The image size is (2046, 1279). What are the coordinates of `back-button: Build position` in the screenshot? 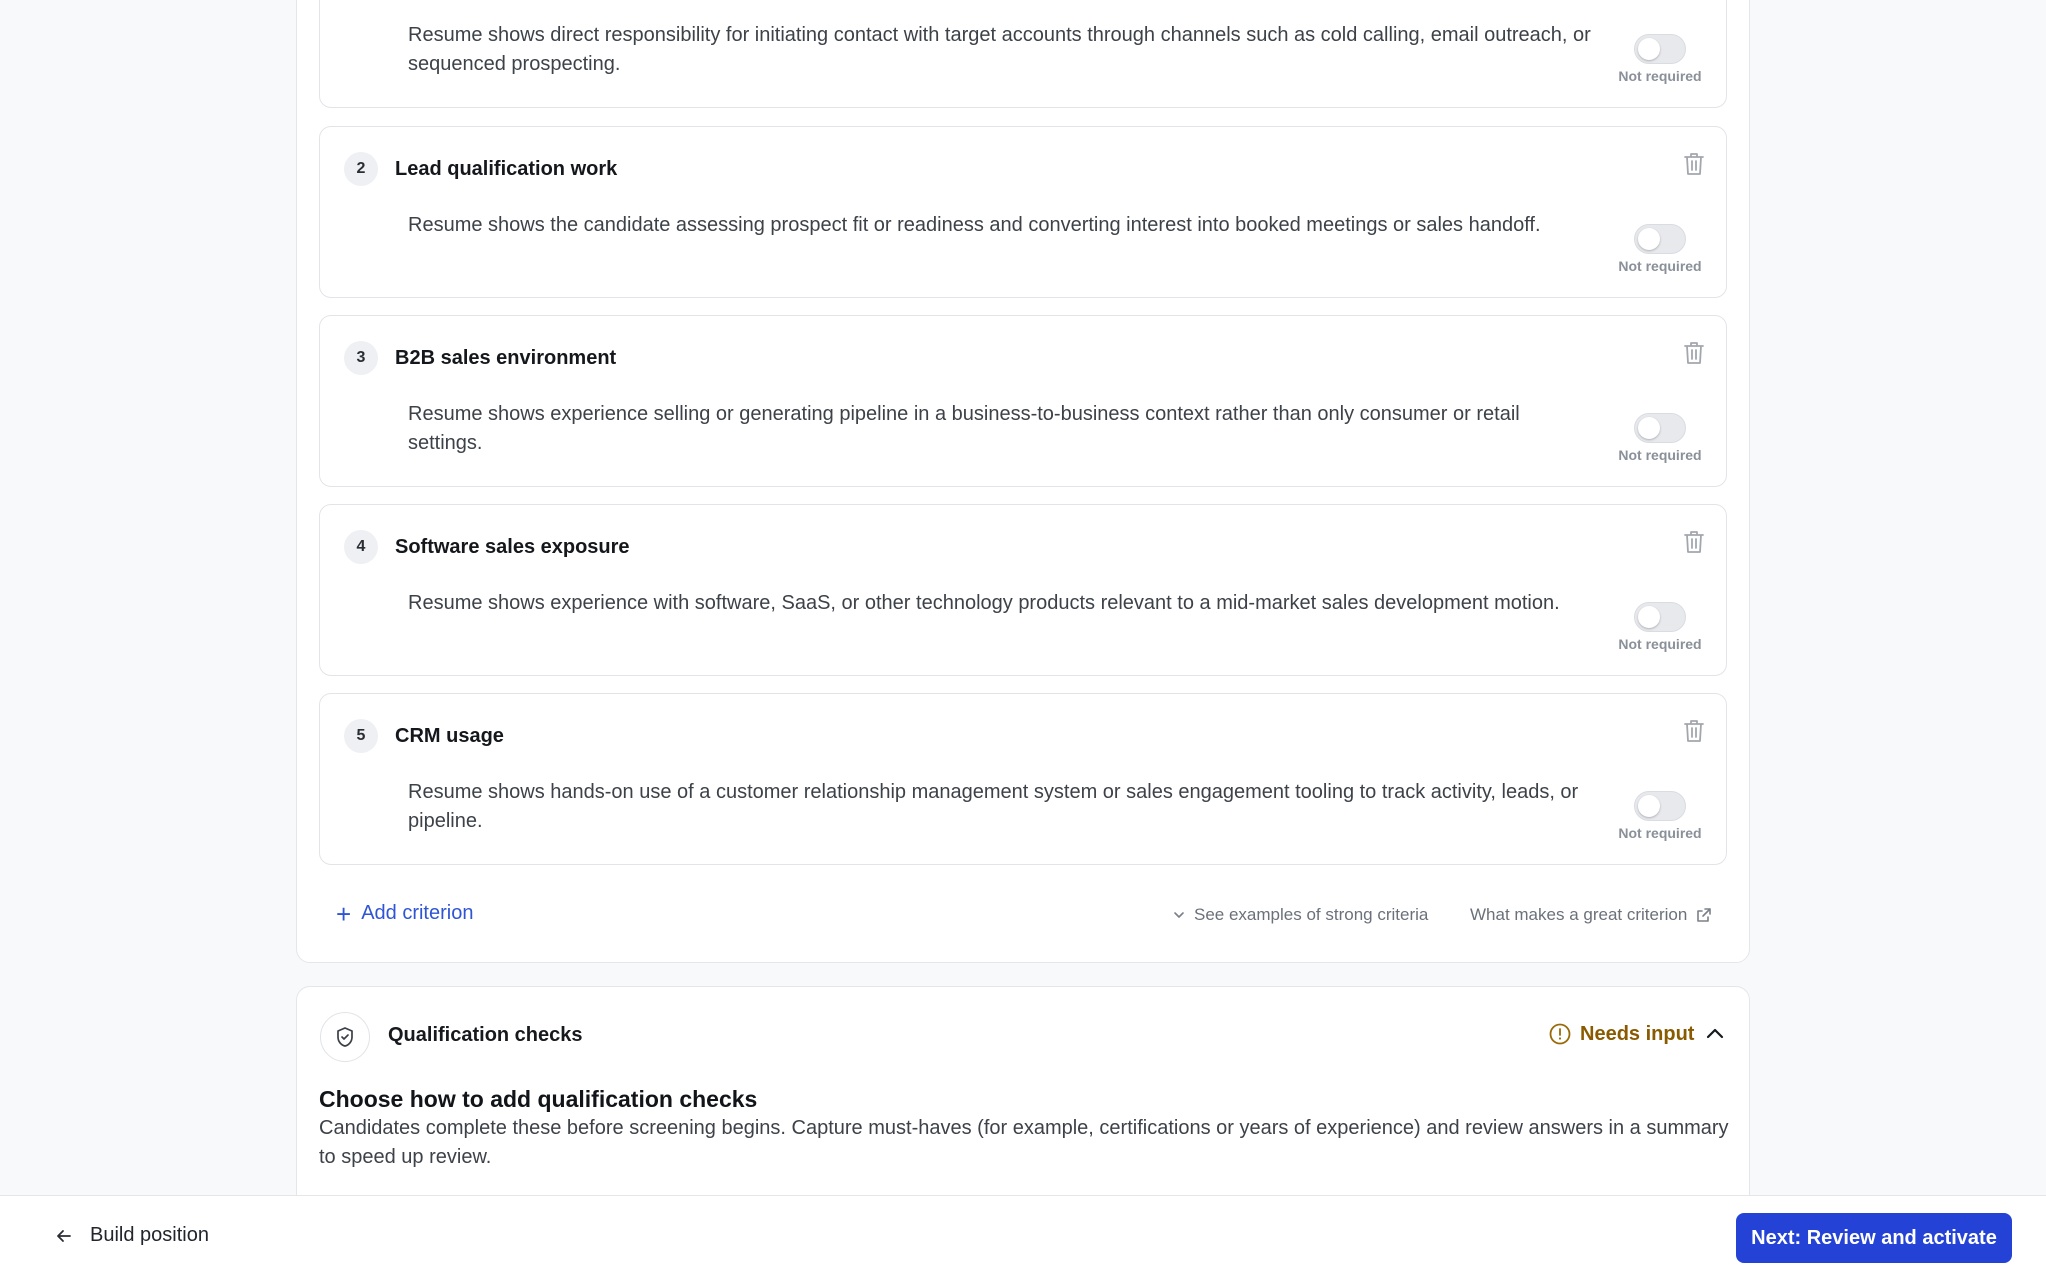 It's located at (131, 1235).